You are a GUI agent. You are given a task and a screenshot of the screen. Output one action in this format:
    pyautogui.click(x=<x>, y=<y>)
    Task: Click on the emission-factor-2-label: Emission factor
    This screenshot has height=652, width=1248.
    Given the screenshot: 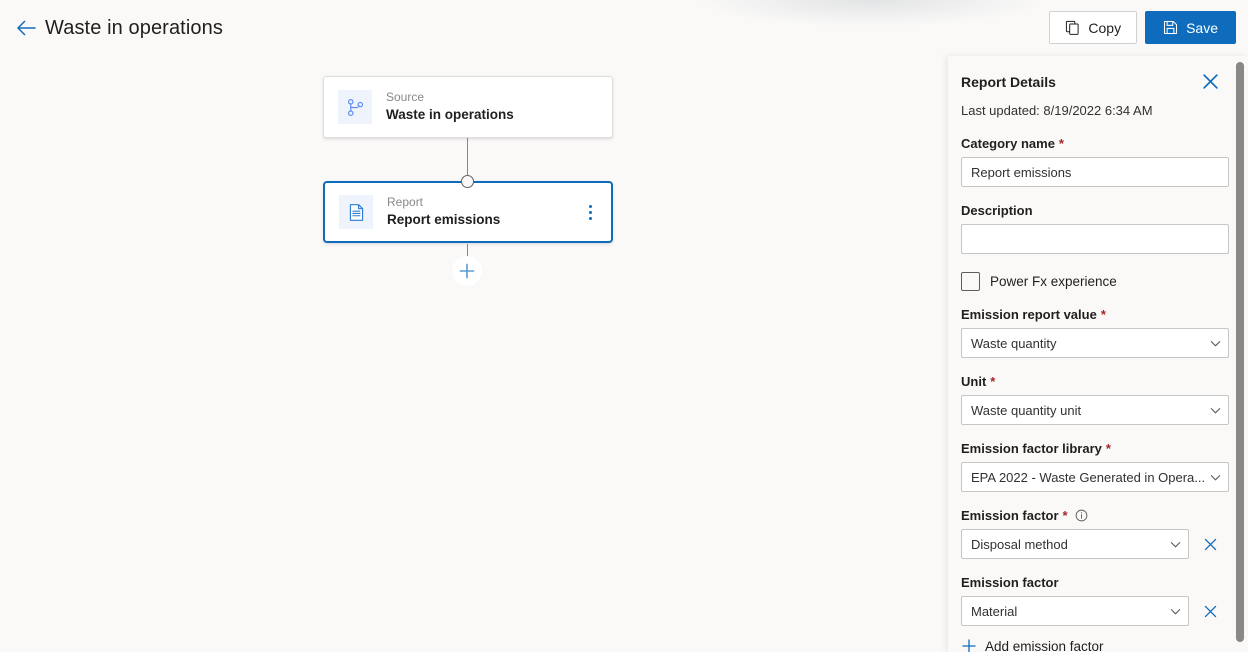 What is the action you would take?
    pyautogui.click(x=1091, y=582)
    